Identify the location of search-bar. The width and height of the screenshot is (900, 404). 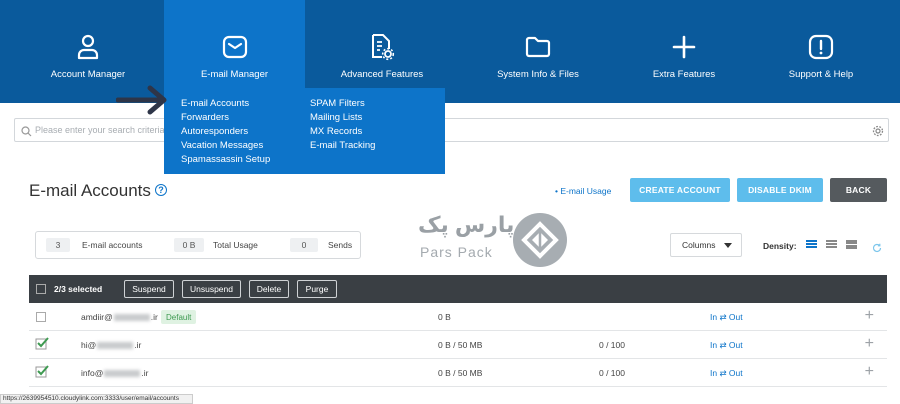
(451, 130).